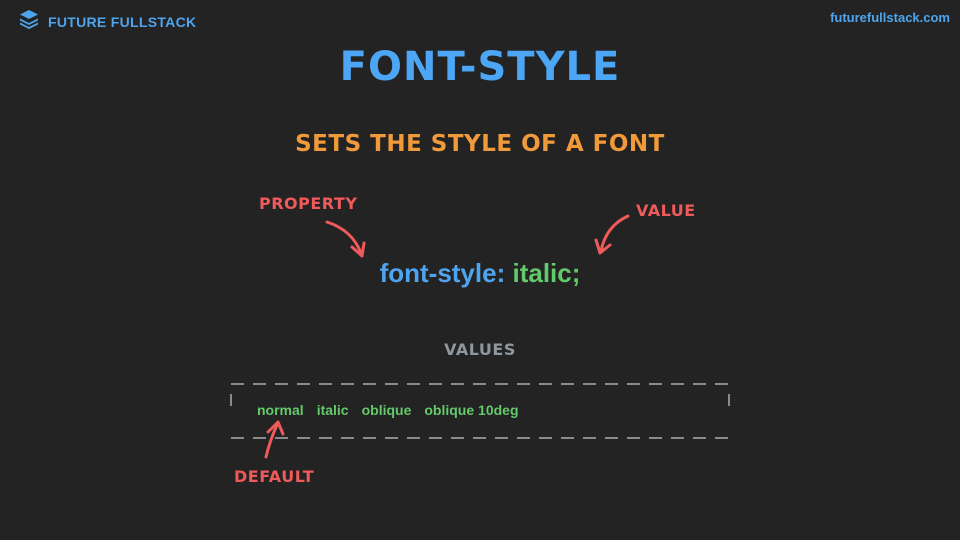 The height and width of the screenshot is (540, 960). I want to click on brand: FUTURE FULLSTACK, so click(107, 21).